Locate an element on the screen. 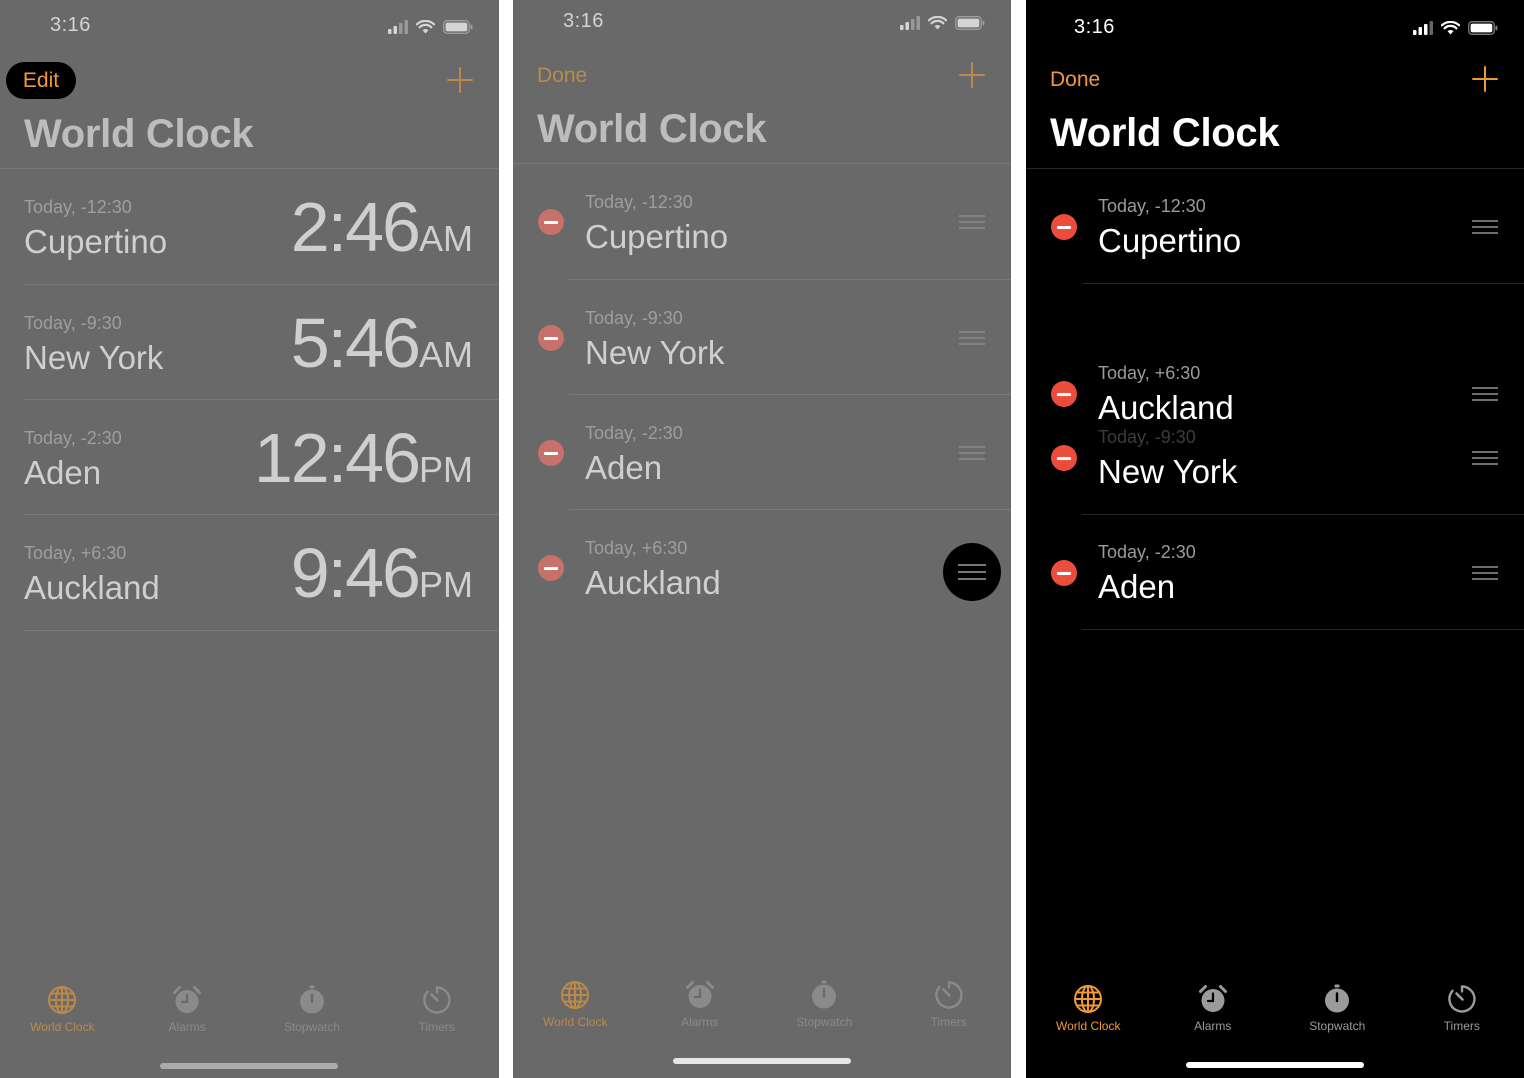 Image resolution: width=1524 pixels, height=1078 pixels. city-time-digits: 12:46 is located at coordinates (337, 458).